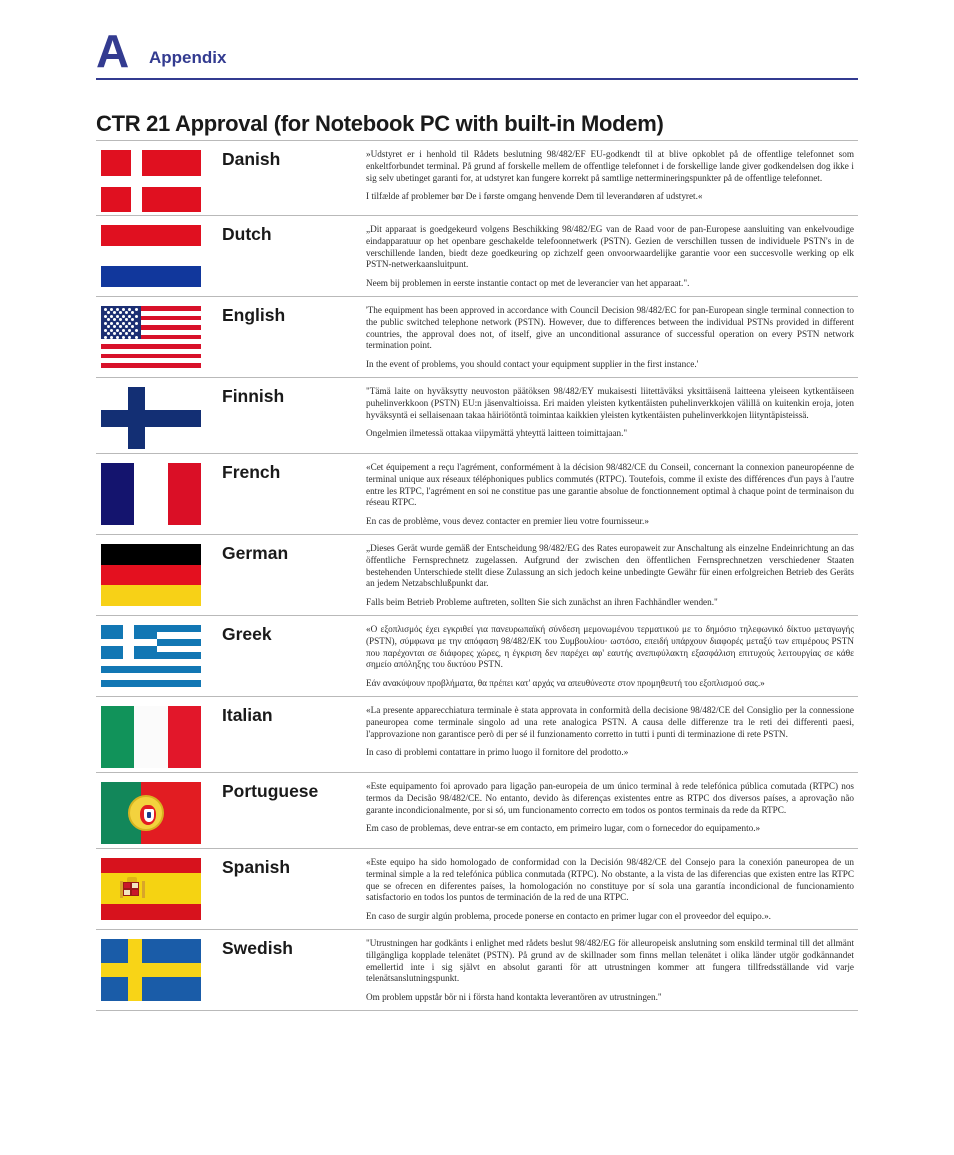 Image resolution: width=954 pixels, height=1155 pixels. Describe the element at coordinates (257, 947) in the screenshot. I see `language-name: Swedish` at that location.